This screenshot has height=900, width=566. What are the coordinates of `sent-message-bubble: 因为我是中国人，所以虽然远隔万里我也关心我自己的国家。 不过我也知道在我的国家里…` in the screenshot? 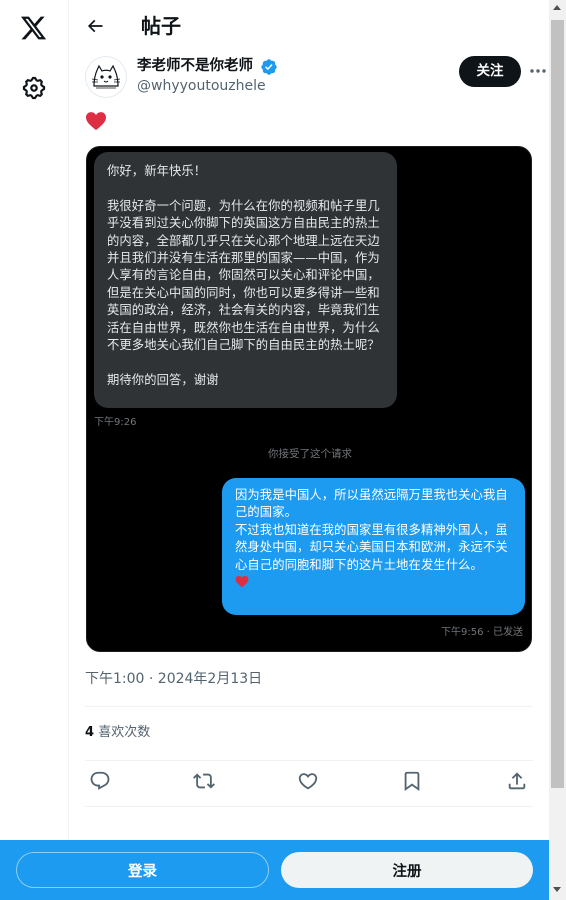 It's located at (373, 546).